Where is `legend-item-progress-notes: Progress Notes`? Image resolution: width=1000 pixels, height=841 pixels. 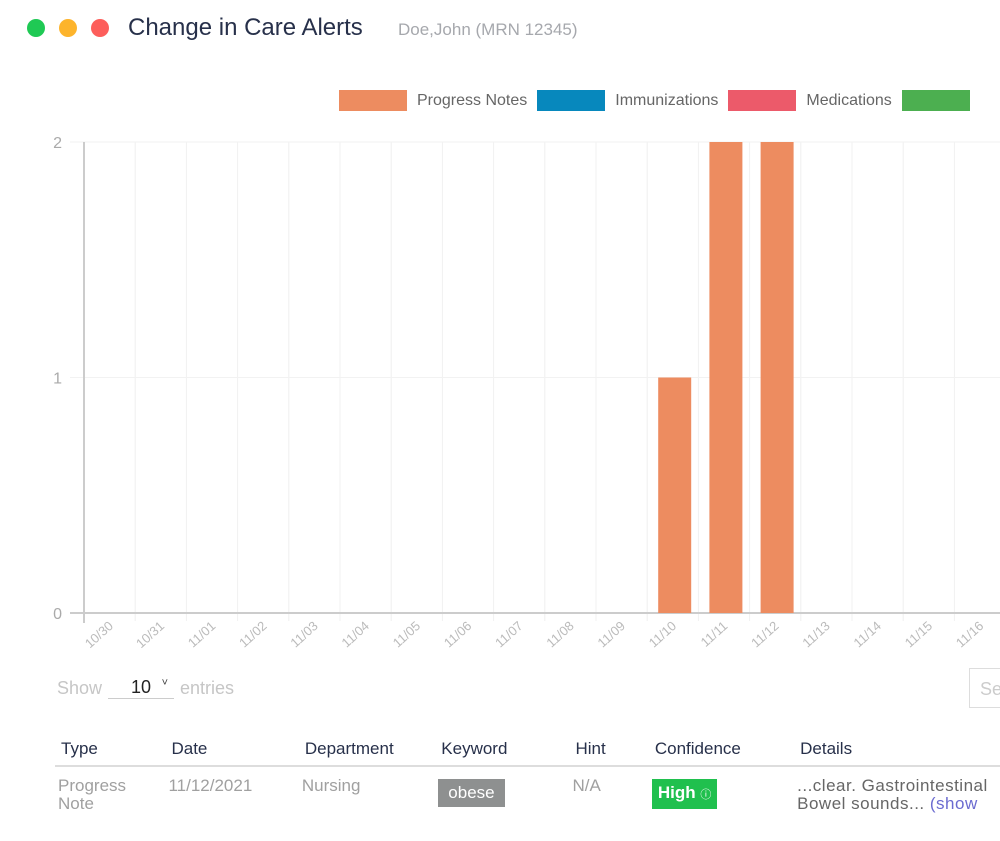
legend-item-progress-notes: Progress Notes is located at coordinates (433, 100).